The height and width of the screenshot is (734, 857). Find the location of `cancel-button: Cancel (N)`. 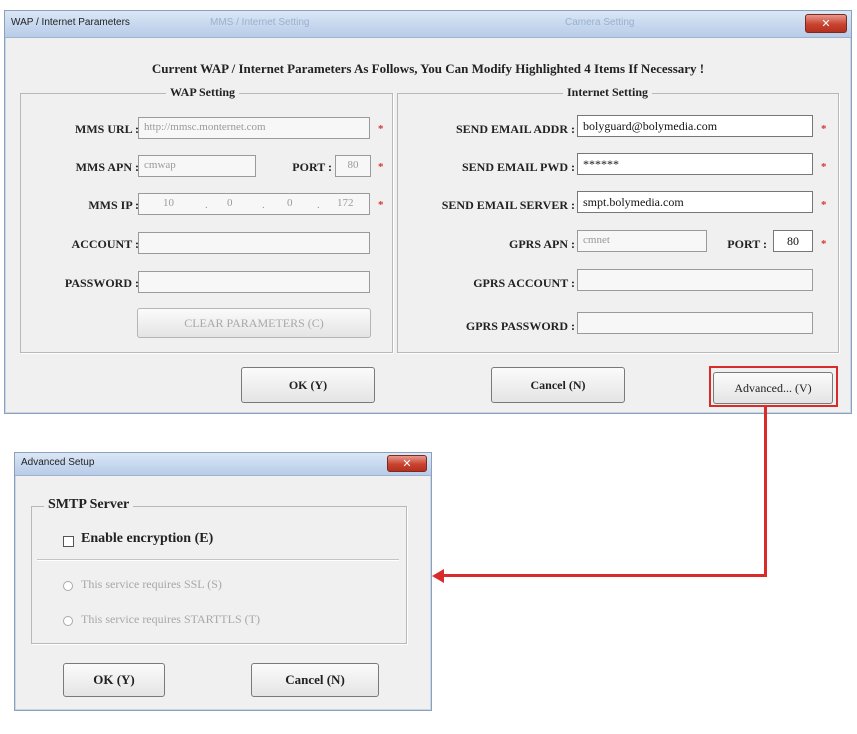

cancel-button: Cancel (N) is located at coordinates (558, 385).